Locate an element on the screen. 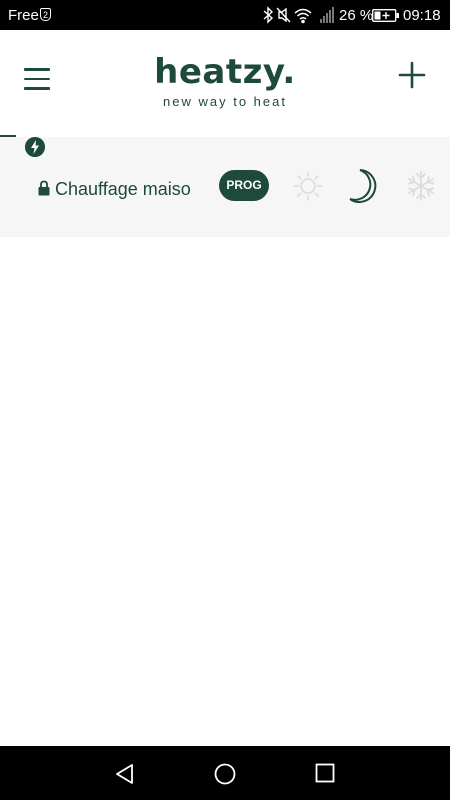 Image resolution: width=450 pixels, height=800 pixels. lock-icon is located at coordinates (44, 188).